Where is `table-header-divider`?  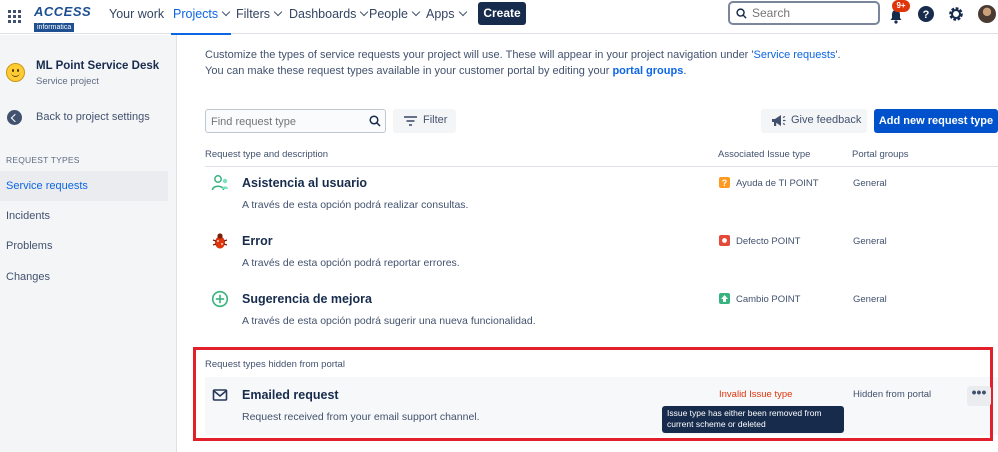
table-header-divider is located at coordinates (601, 166).